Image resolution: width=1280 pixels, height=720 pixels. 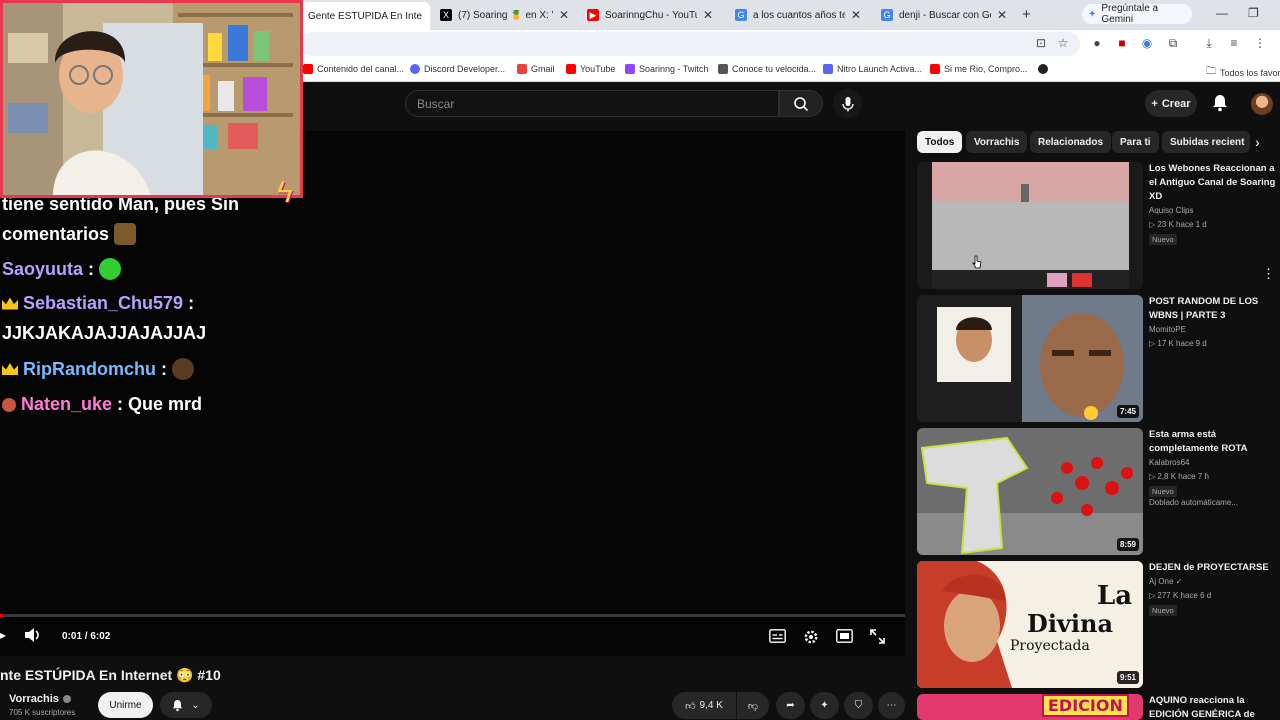 I want to click on sparkle-icon: ✦, so click(x=824, y=705).